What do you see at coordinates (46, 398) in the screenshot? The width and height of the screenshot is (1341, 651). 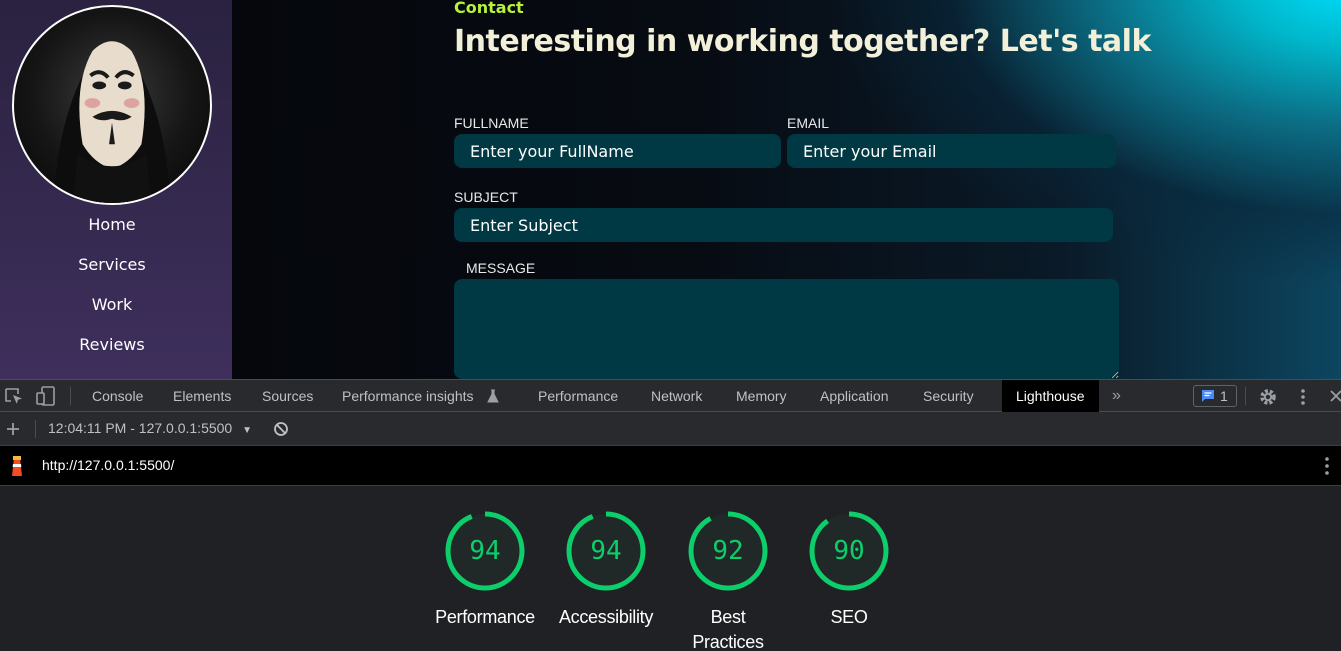 I see `device-toolbar-icon` at bounding box center [46, 398].